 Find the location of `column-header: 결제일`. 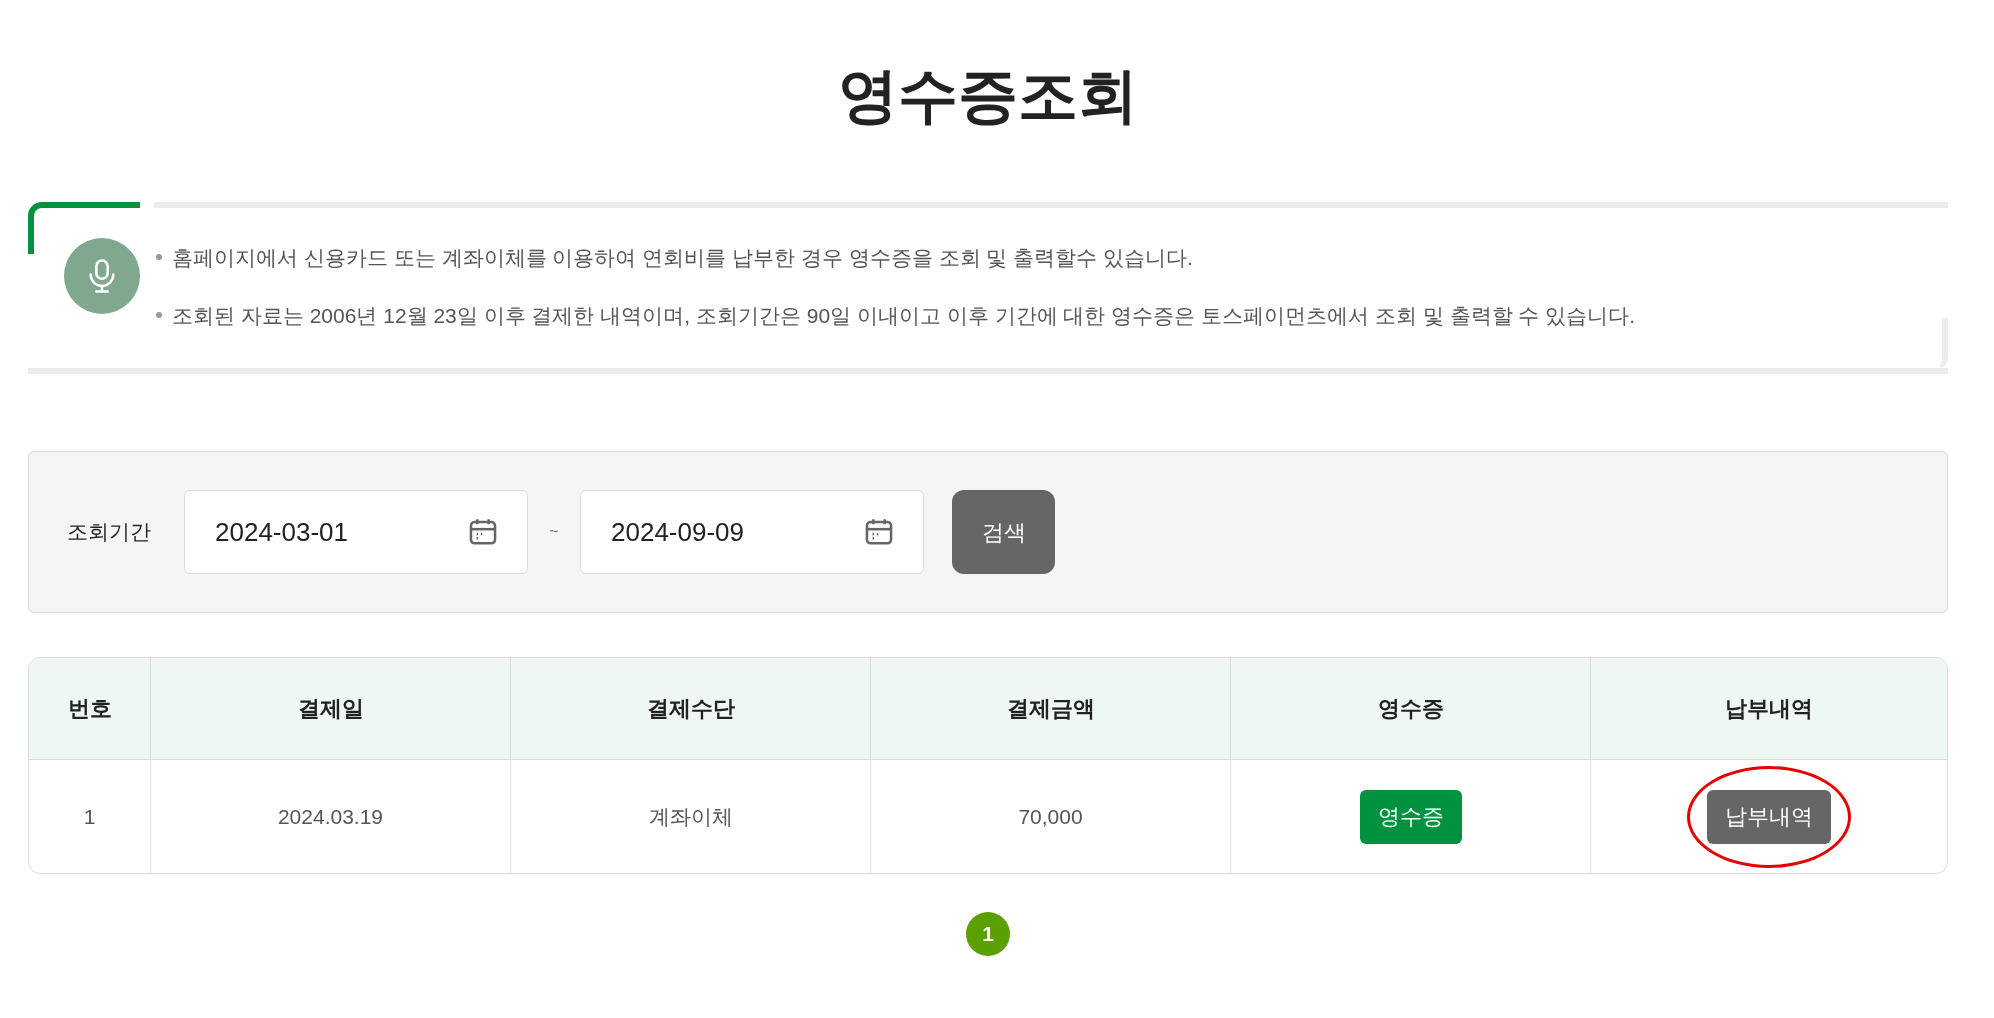

column-header: 결제일 is located at coordinates (330, 709).